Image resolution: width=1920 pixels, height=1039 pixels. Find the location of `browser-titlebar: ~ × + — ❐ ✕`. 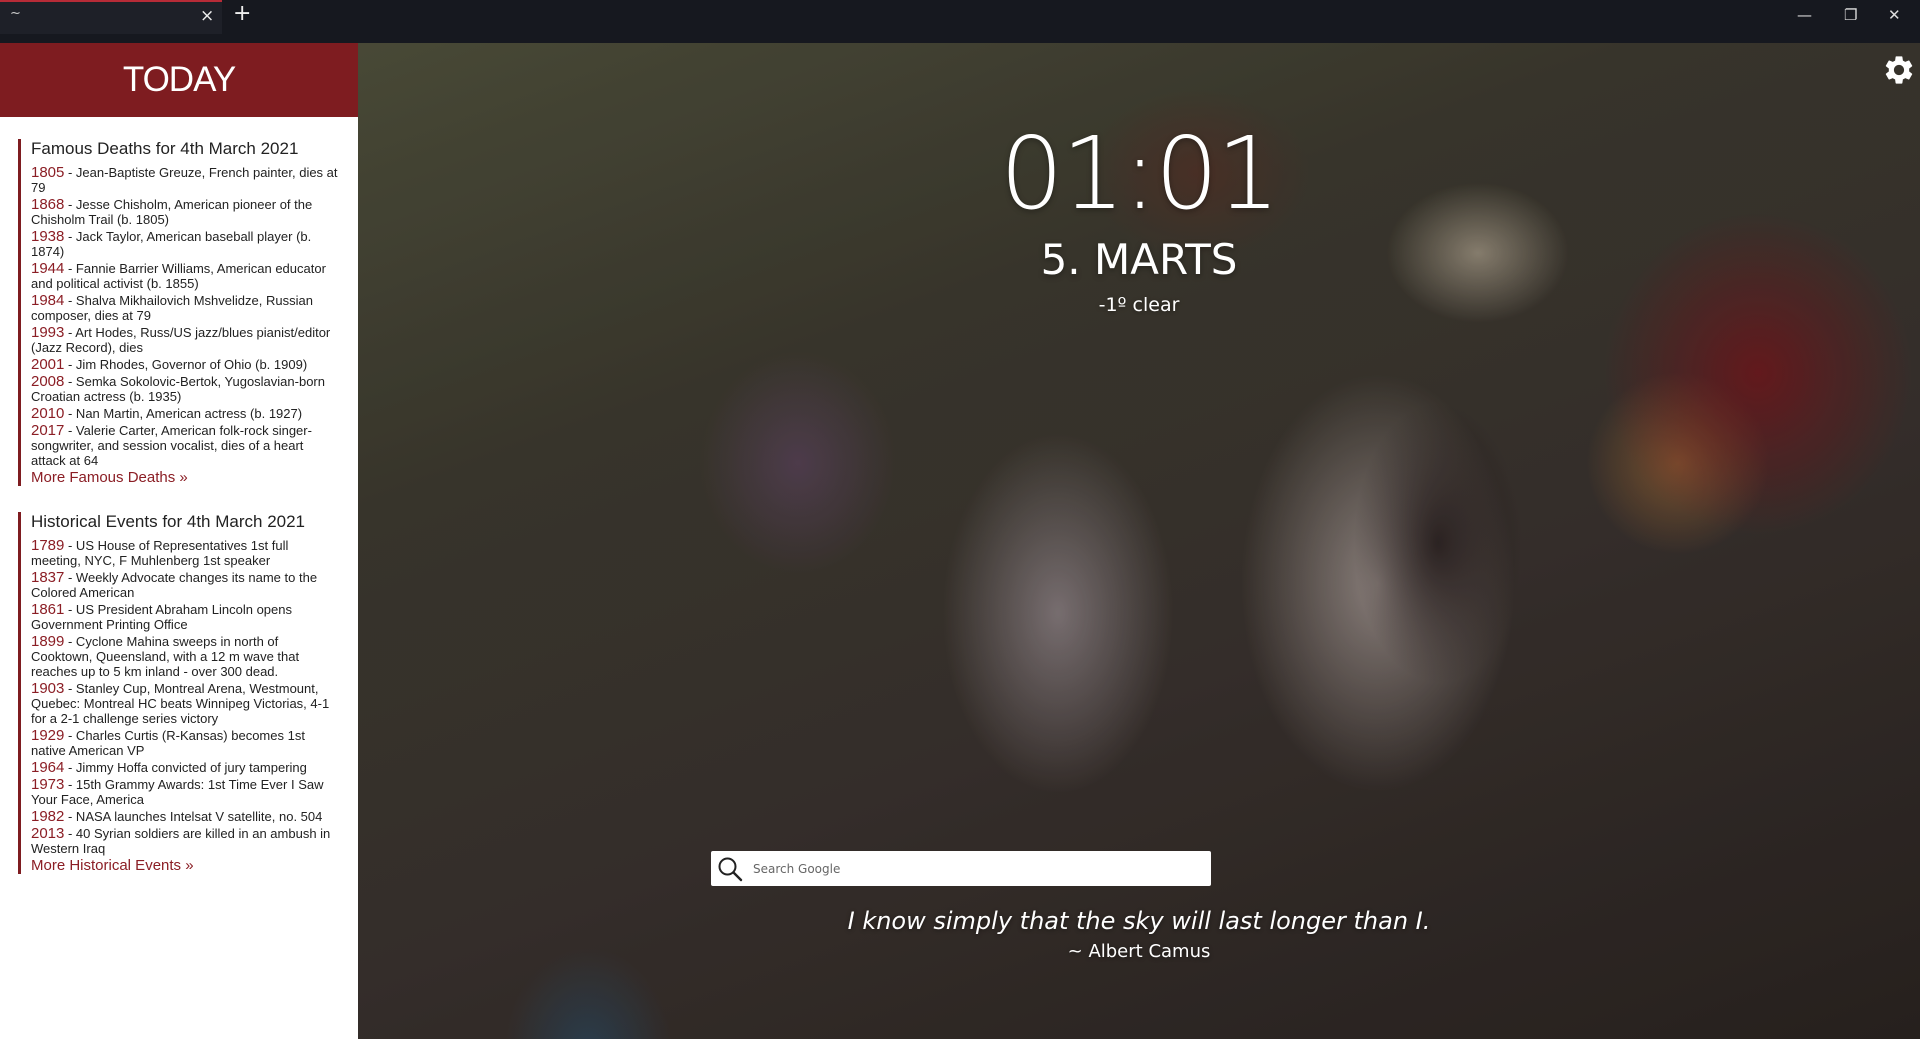

browser-titlebar: ~ × + — ❐ ✕ is located at coordinates (960, 21).